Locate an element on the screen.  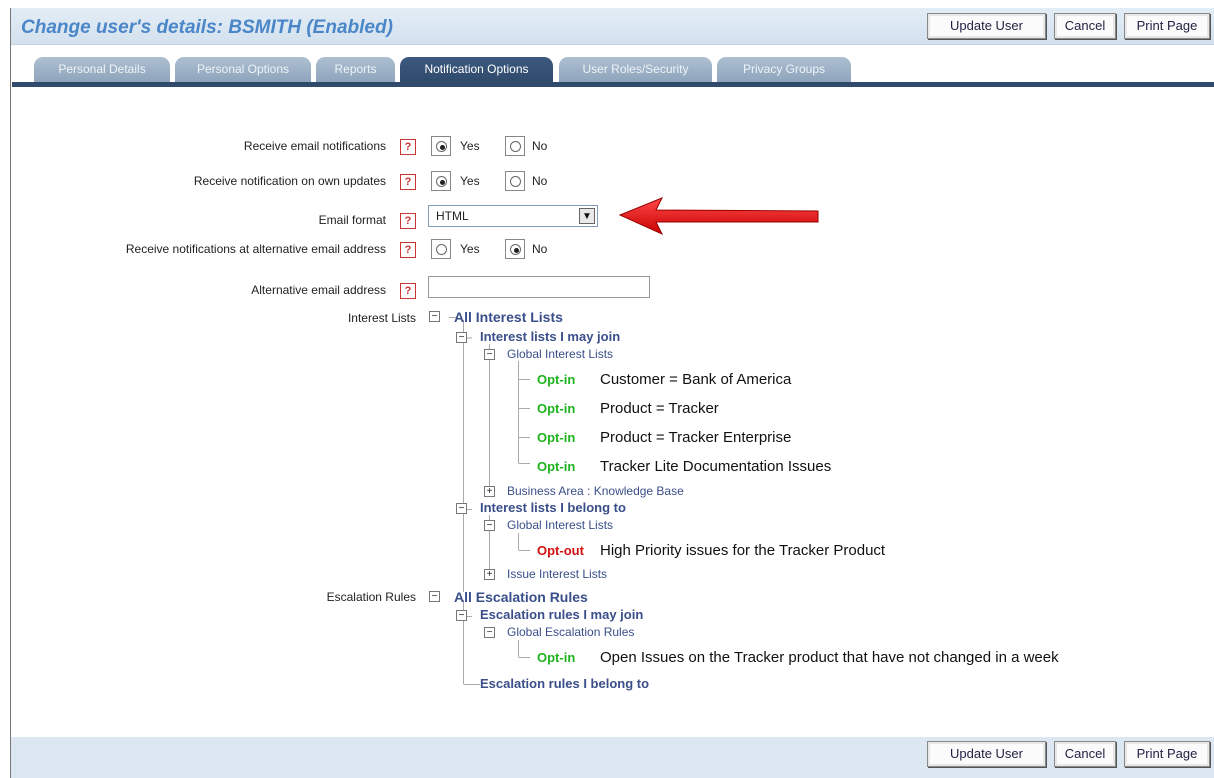
tree-node-escalation-may-join: Escalation rules I may join is located at coordinates (561, 614).